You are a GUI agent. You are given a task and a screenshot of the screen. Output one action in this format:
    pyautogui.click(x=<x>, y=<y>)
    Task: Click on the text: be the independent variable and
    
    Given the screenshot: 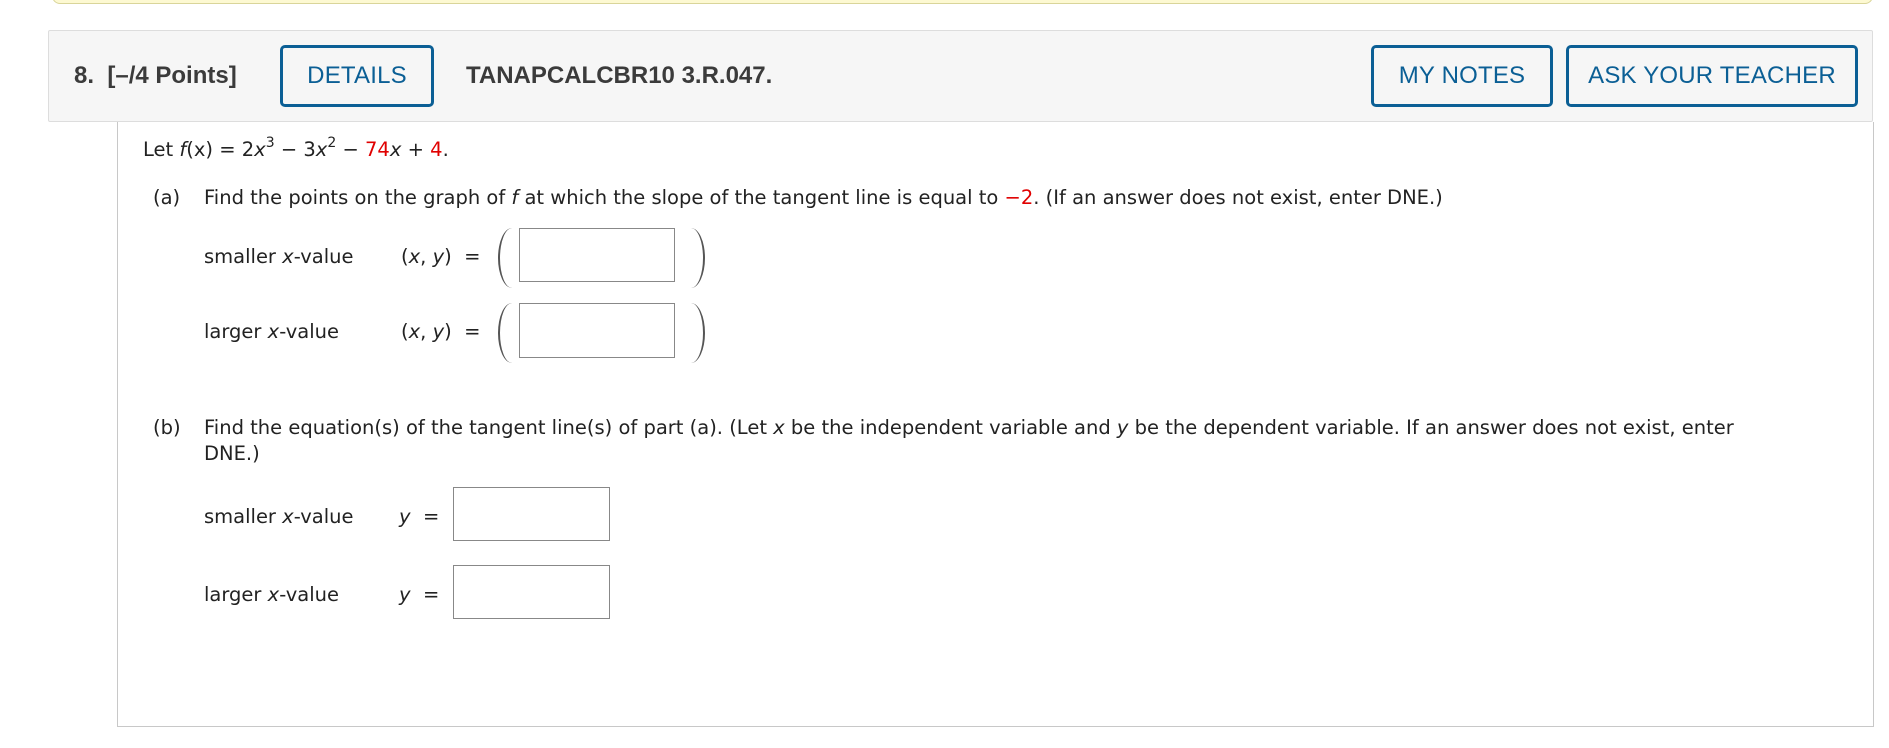 What is the action you would take?
    pyautogui.click(x=950, y=427)
    